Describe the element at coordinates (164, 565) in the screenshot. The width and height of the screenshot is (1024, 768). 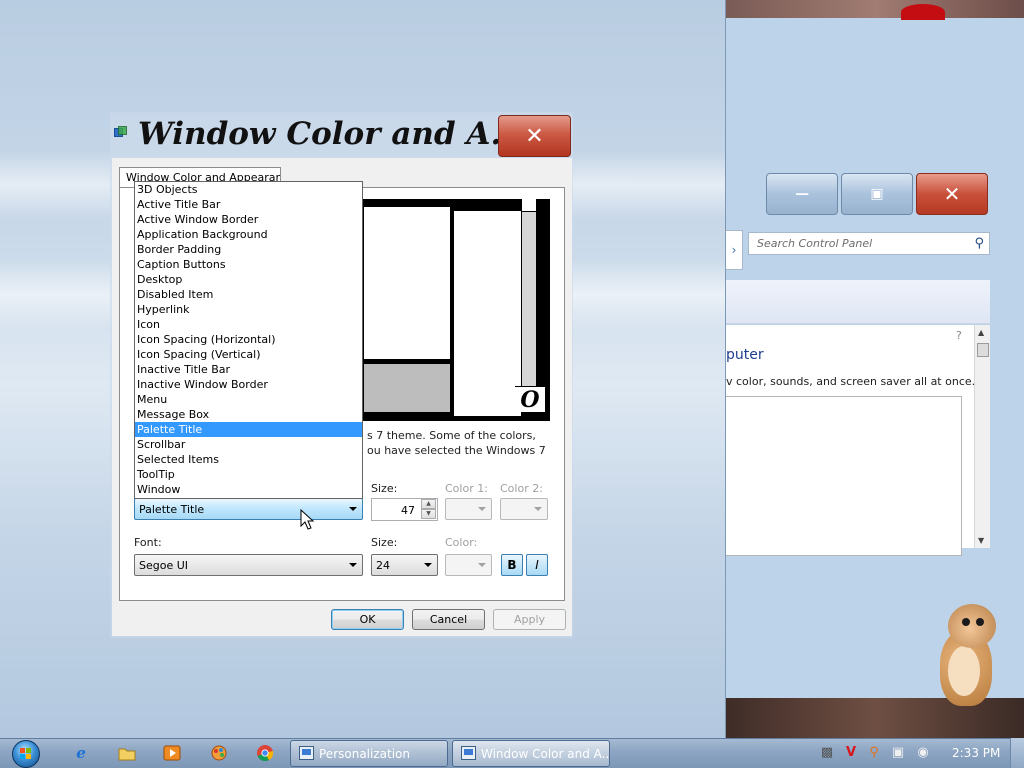
I see `font-select-value: Segoe UI` at that location.